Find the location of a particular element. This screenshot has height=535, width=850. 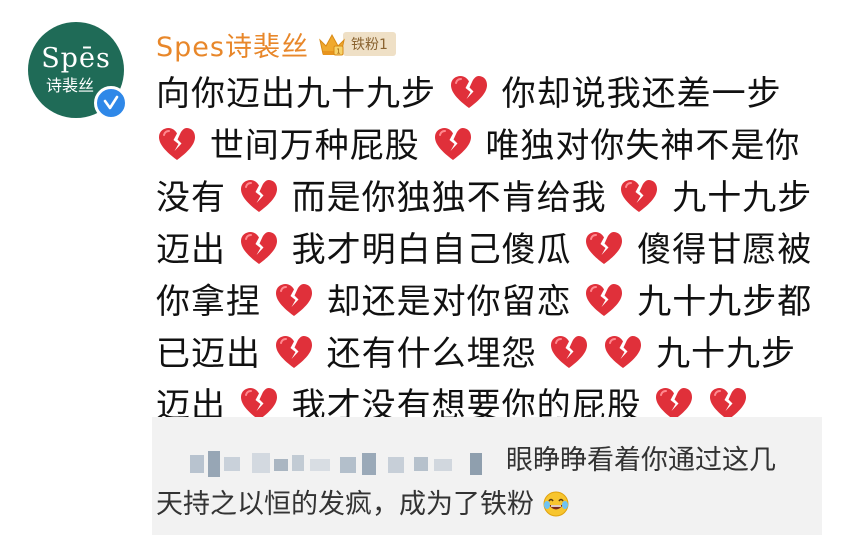

fan-badge-label: 铁粉1 is located at coordinates (369, 44).